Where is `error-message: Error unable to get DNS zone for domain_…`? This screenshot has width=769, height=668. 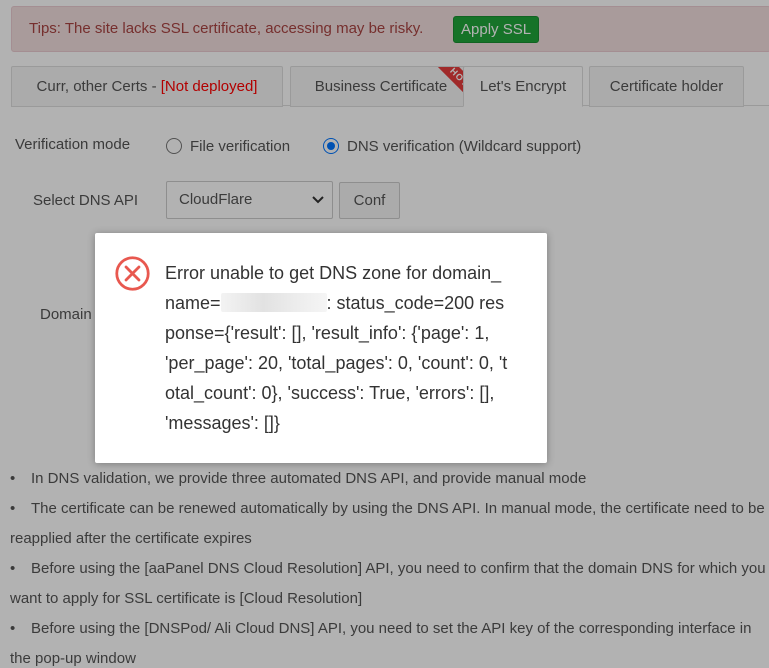 error-message: Error unable to get DNS zone for domain_… is located at coordinates (336, 348).